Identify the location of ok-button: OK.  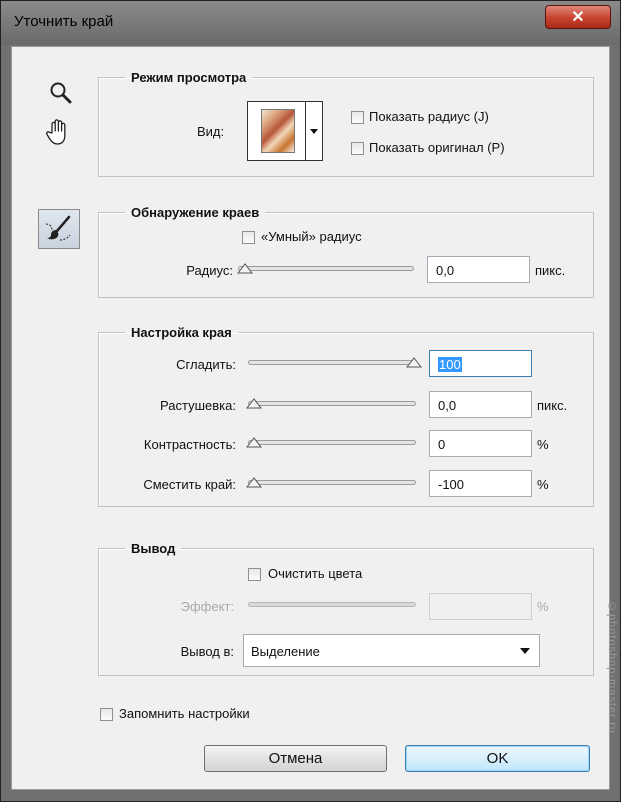
(497, 758).